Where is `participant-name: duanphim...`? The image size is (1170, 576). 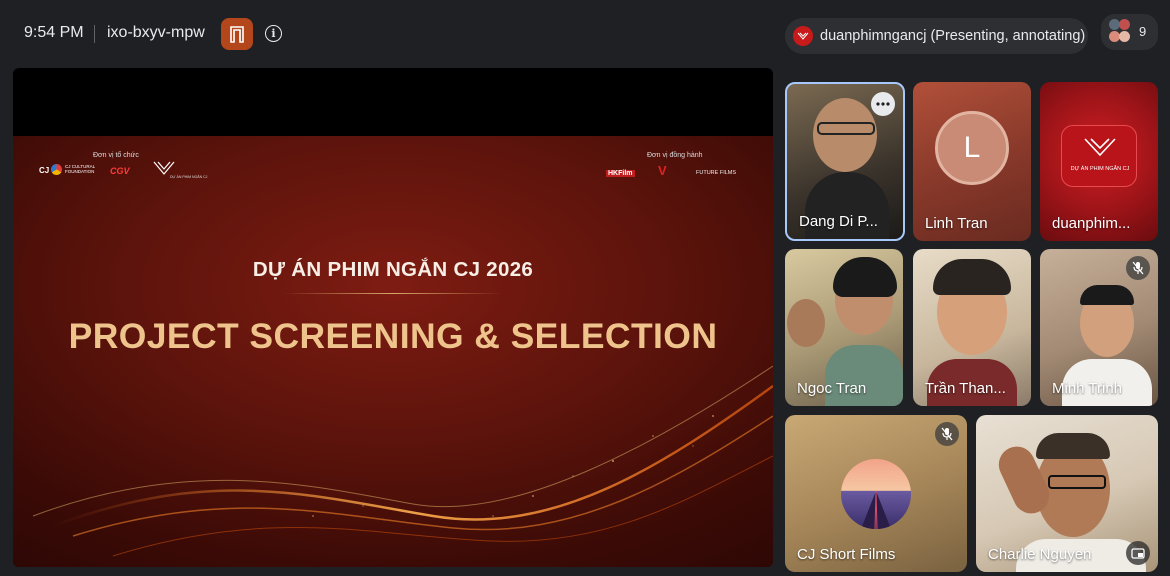 participant-name: duanphim... is located at coordinates (1091, 223).